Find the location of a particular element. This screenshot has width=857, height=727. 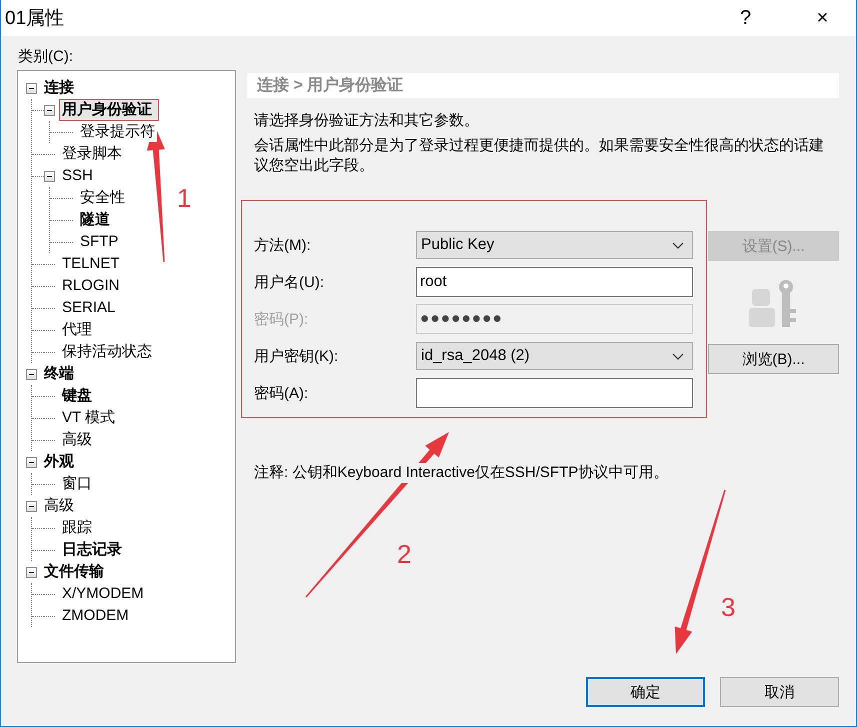

window-title: 01属性 is located at coordinates (35, 19).